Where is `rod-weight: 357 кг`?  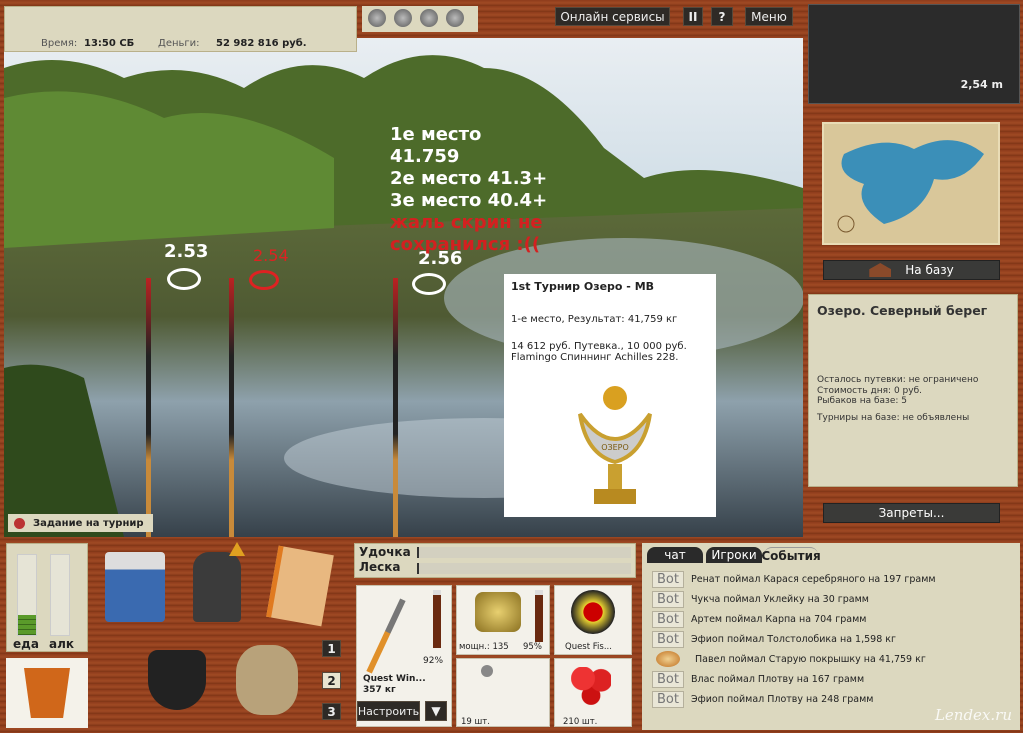
rod-weight: 357 кг is located at coordinates (379, 690).